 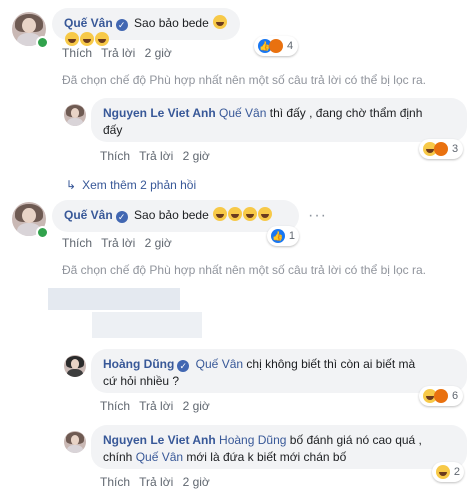 What do you see at coordinates (456, 472) in the screenshot?
I see `reaction-count: 2` at bounding box center [456, 472].